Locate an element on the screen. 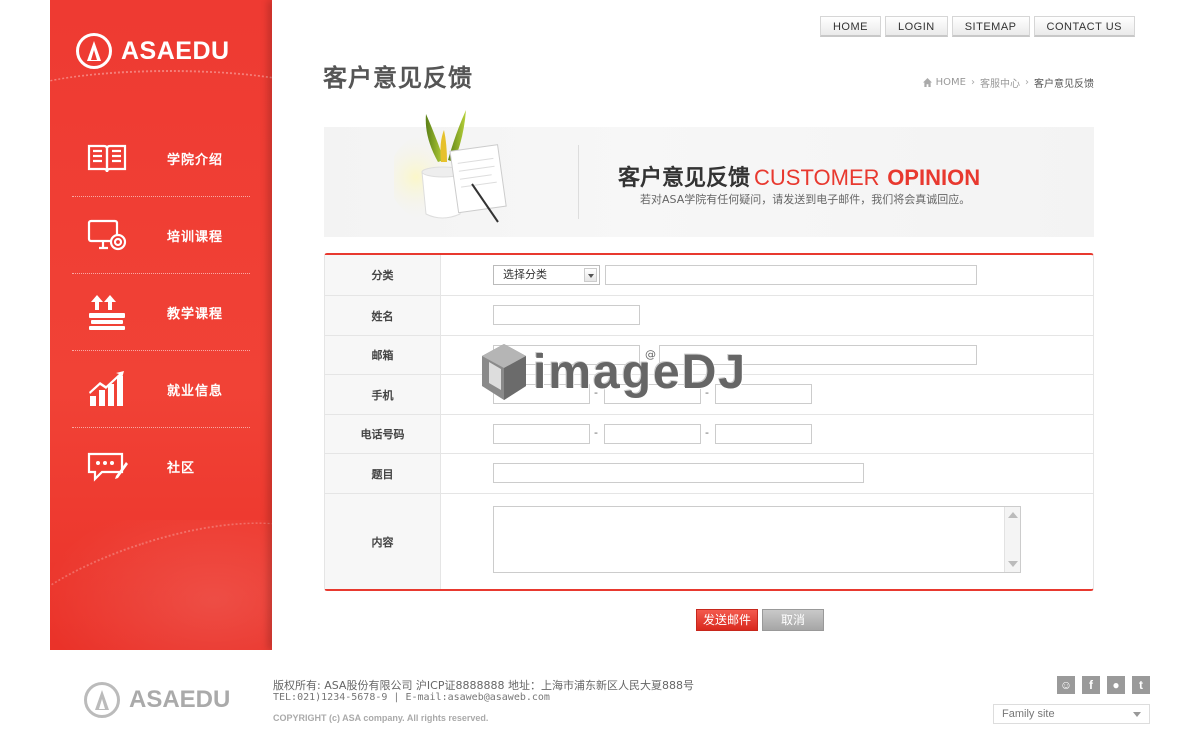  scroll-down-icon is located at coordinates (1013, 564).